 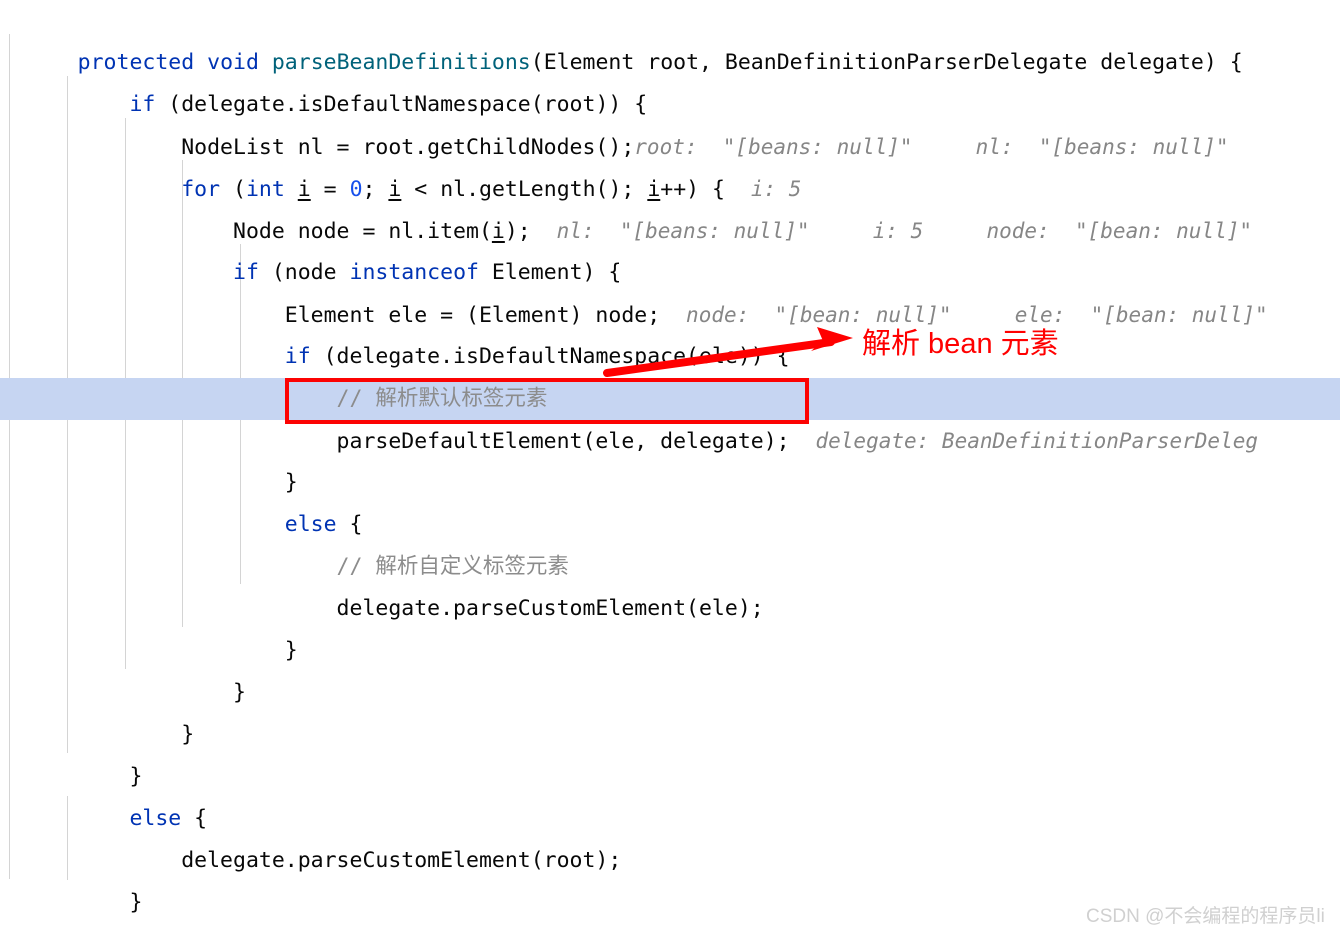 What do you see at coordinates (427, 272) in the screenshot?
I see `code-line-text: if (node instanceof Element) {` at bounding box center [427, 272].